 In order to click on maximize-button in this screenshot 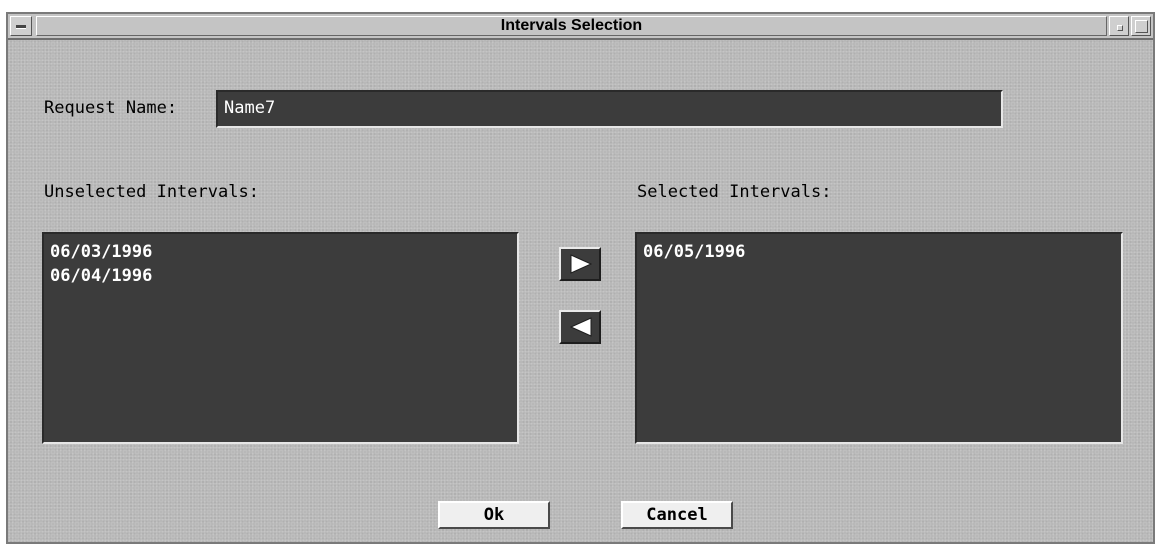, I will do `click(1141, 26)`.